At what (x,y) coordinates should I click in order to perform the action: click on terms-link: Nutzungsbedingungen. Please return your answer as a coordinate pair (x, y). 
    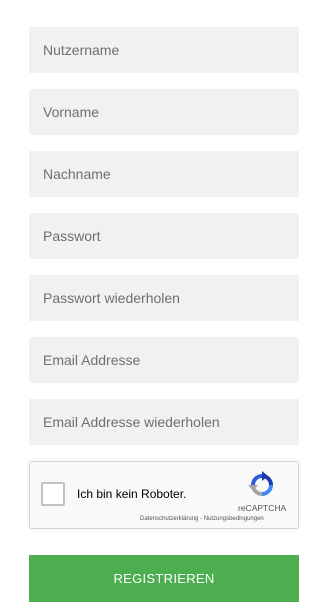
    Looking at the image, I should click on (234, 519).